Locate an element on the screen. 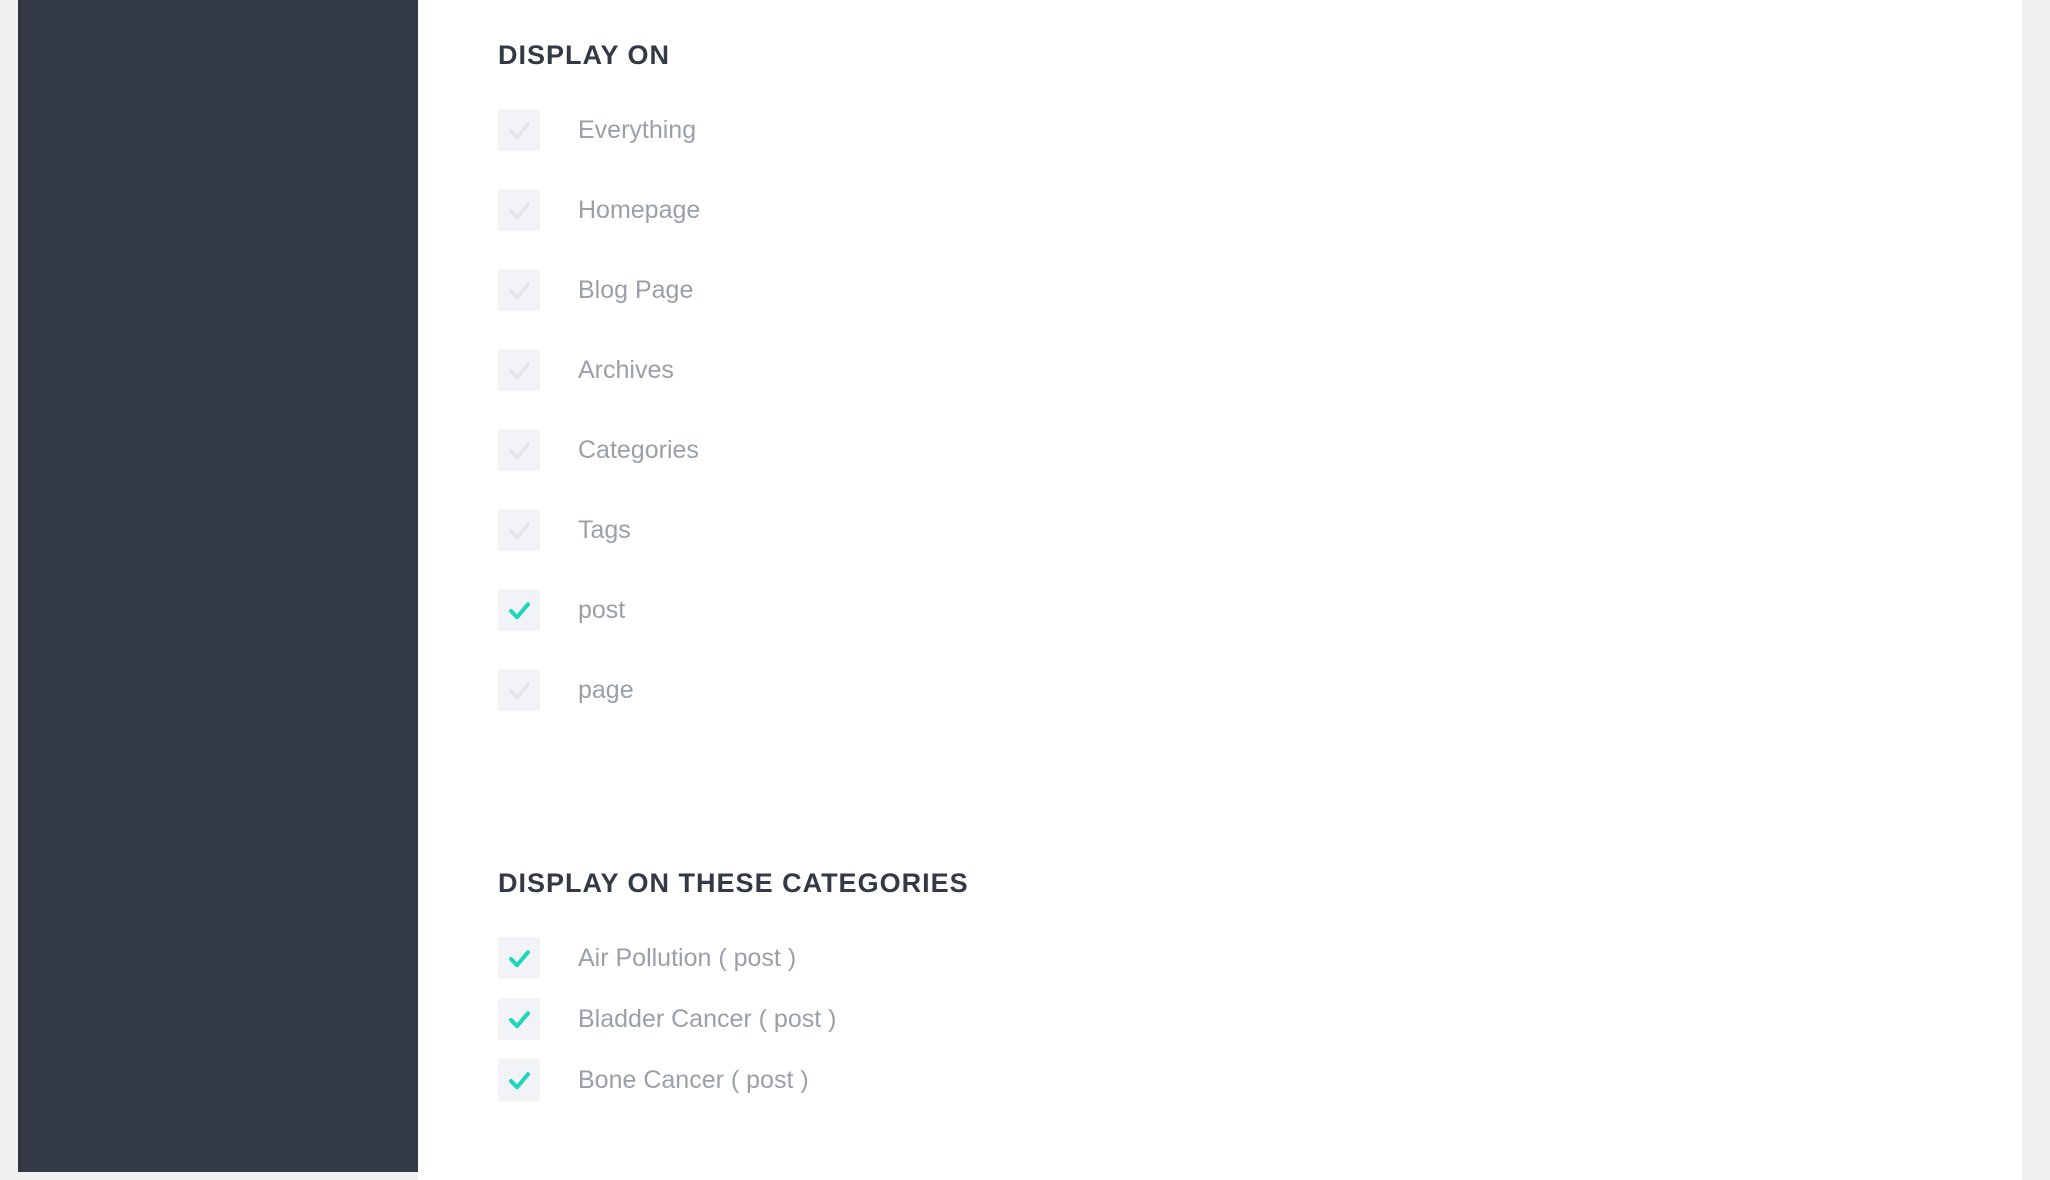 The height and width of the screenshot is (1180, 2050). checkbox-row: Tags is located at coordinates (948, 530).